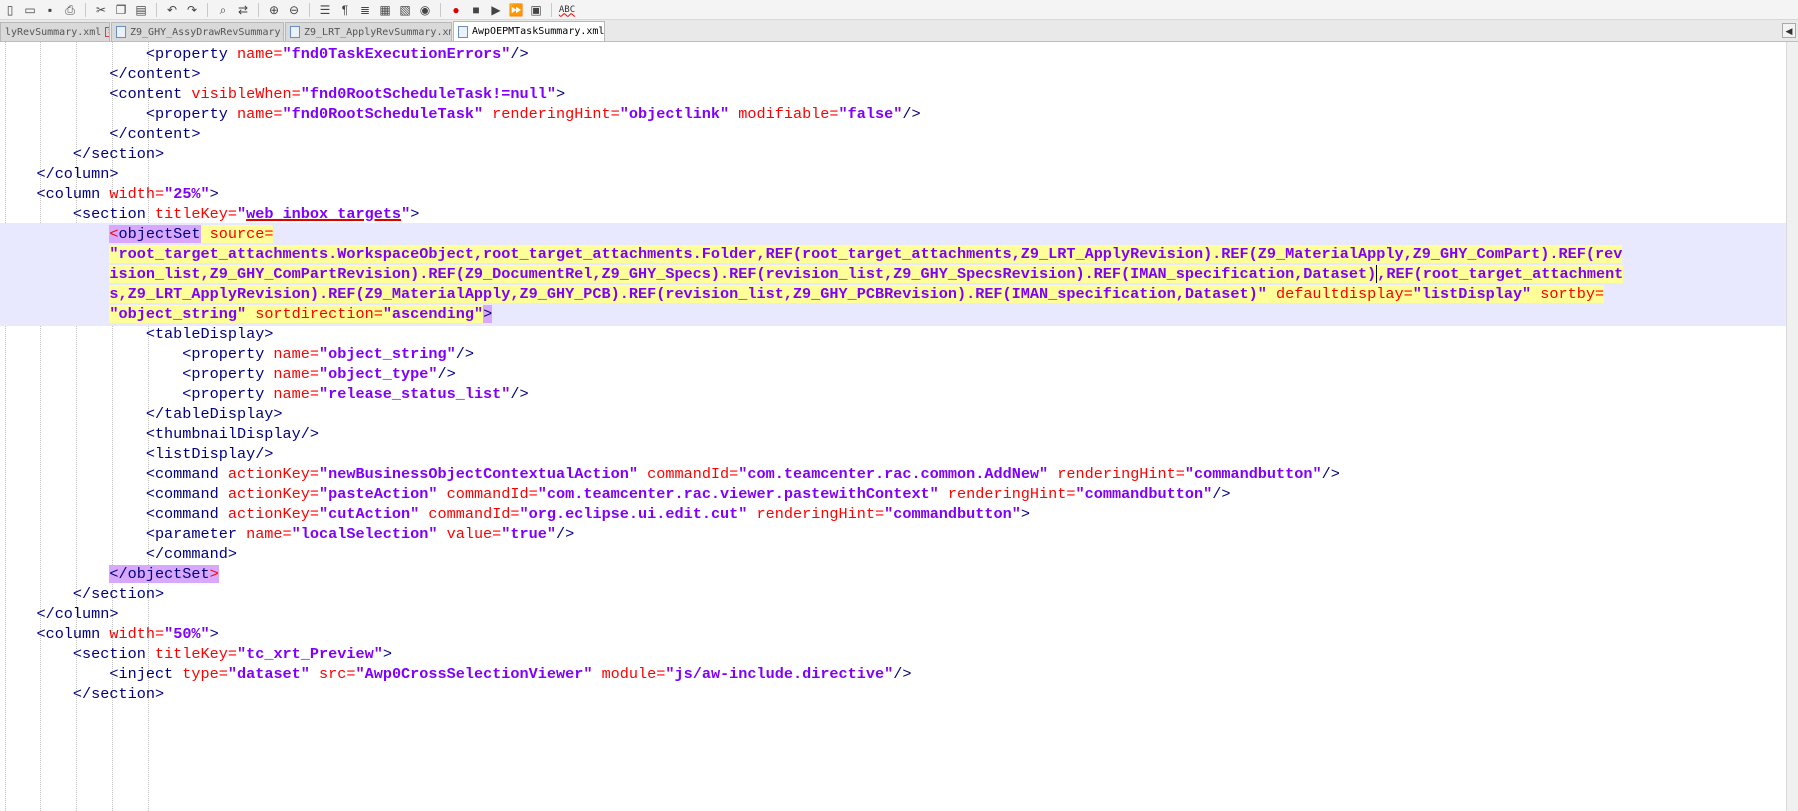 The height and width of the screenshot is (811, 1798). I want to click on tab-label: AwpOEPMTaskSummary.xml, so click(538, 31).